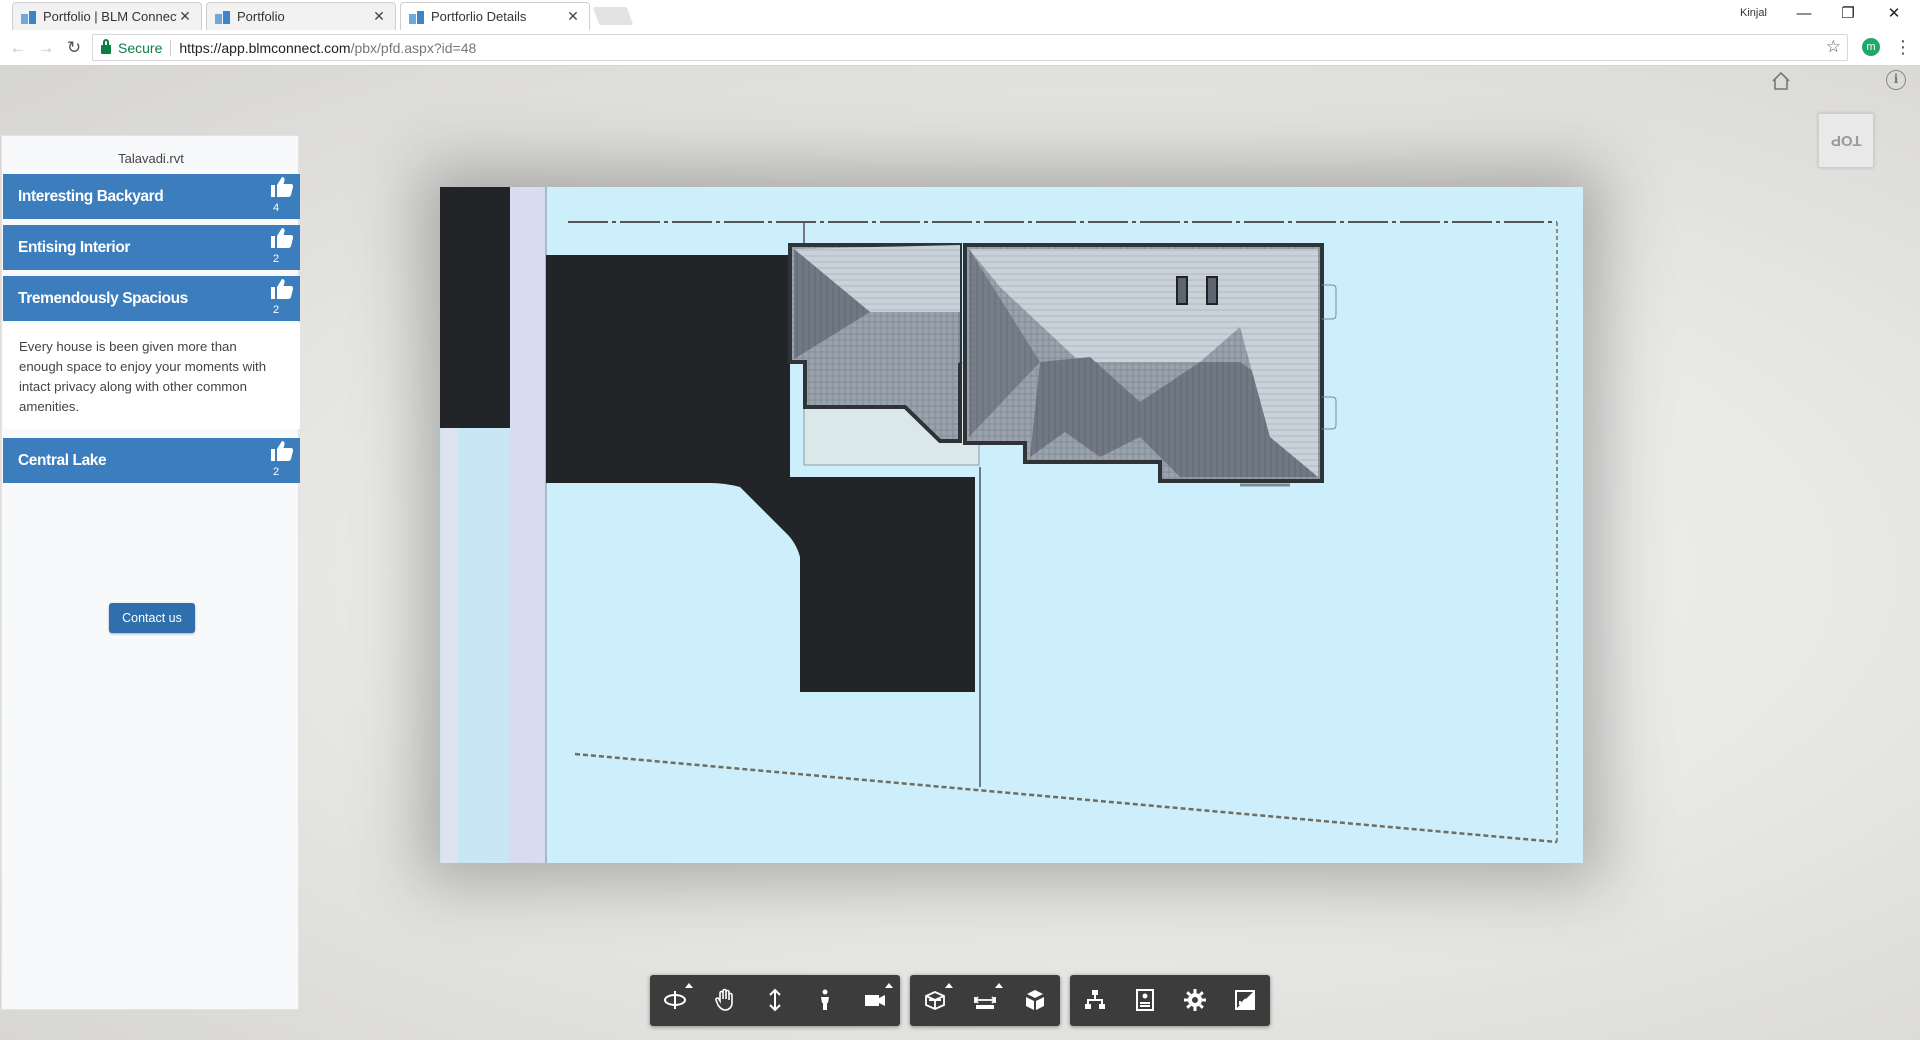 The height and width of the screenshot is (1040, 1920). What do you see at coordinates (74, 247) in the screenshot?
I see `feature-label: Entising Interior` at bounding box center [74, 247].